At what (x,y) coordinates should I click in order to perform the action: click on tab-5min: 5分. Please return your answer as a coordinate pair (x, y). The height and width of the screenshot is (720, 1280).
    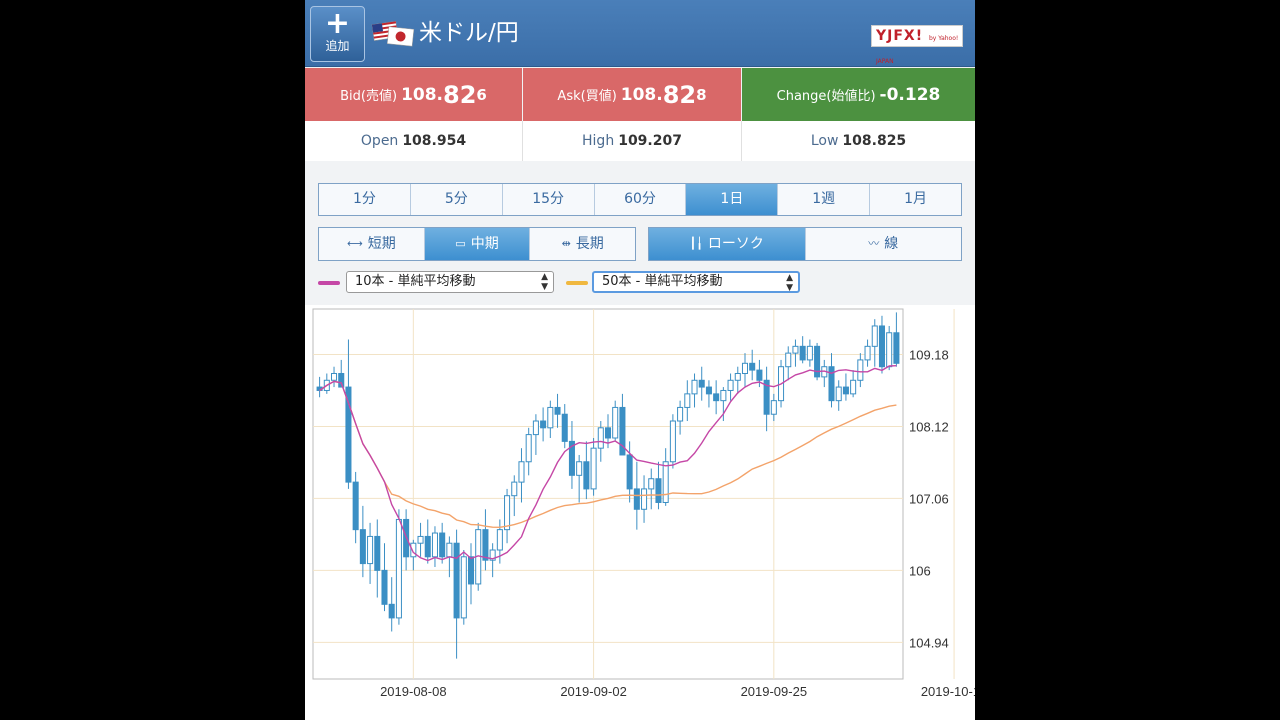
    Looking at the image, I should click on (457, 199).